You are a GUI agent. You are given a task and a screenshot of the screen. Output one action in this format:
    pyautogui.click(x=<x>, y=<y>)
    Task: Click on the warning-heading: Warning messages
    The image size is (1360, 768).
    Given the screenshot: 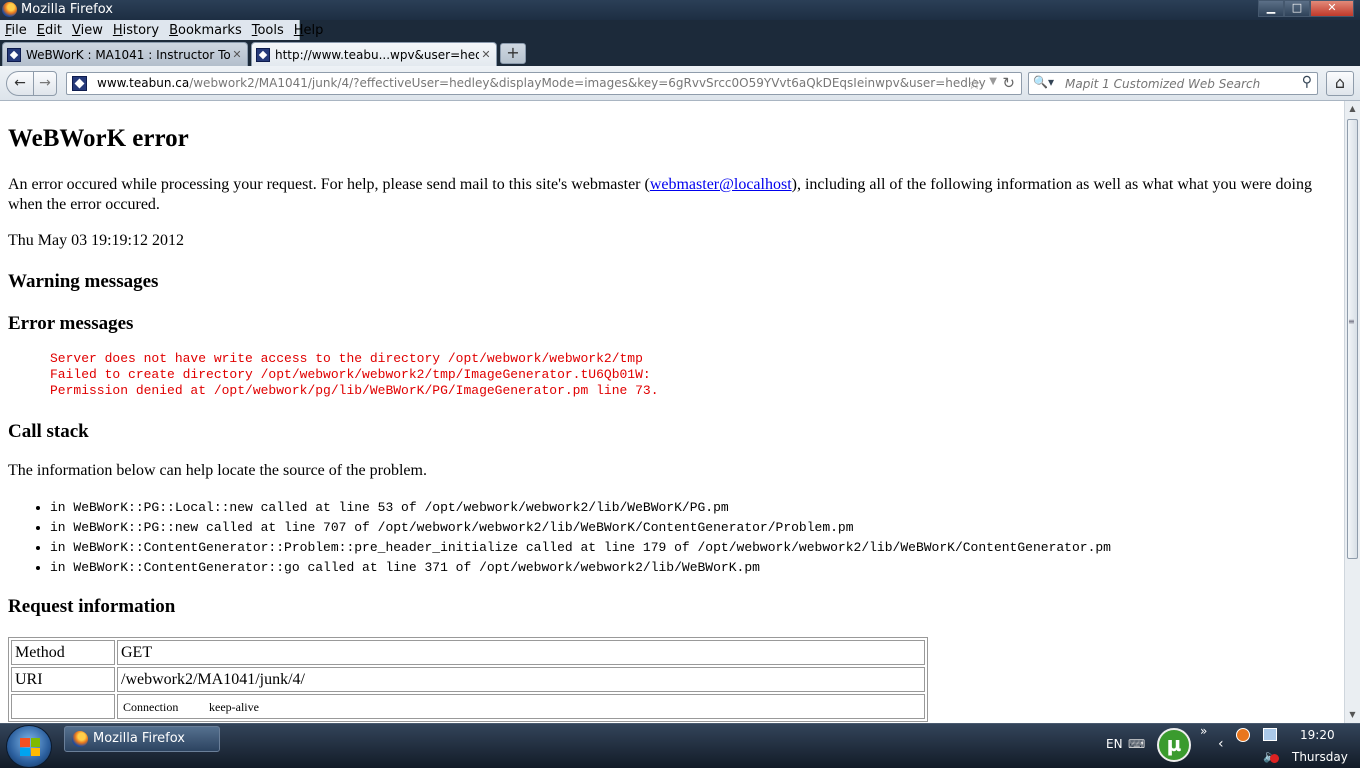 What is the action you would take?
    pyautogui.click(x=83, y=281)
    